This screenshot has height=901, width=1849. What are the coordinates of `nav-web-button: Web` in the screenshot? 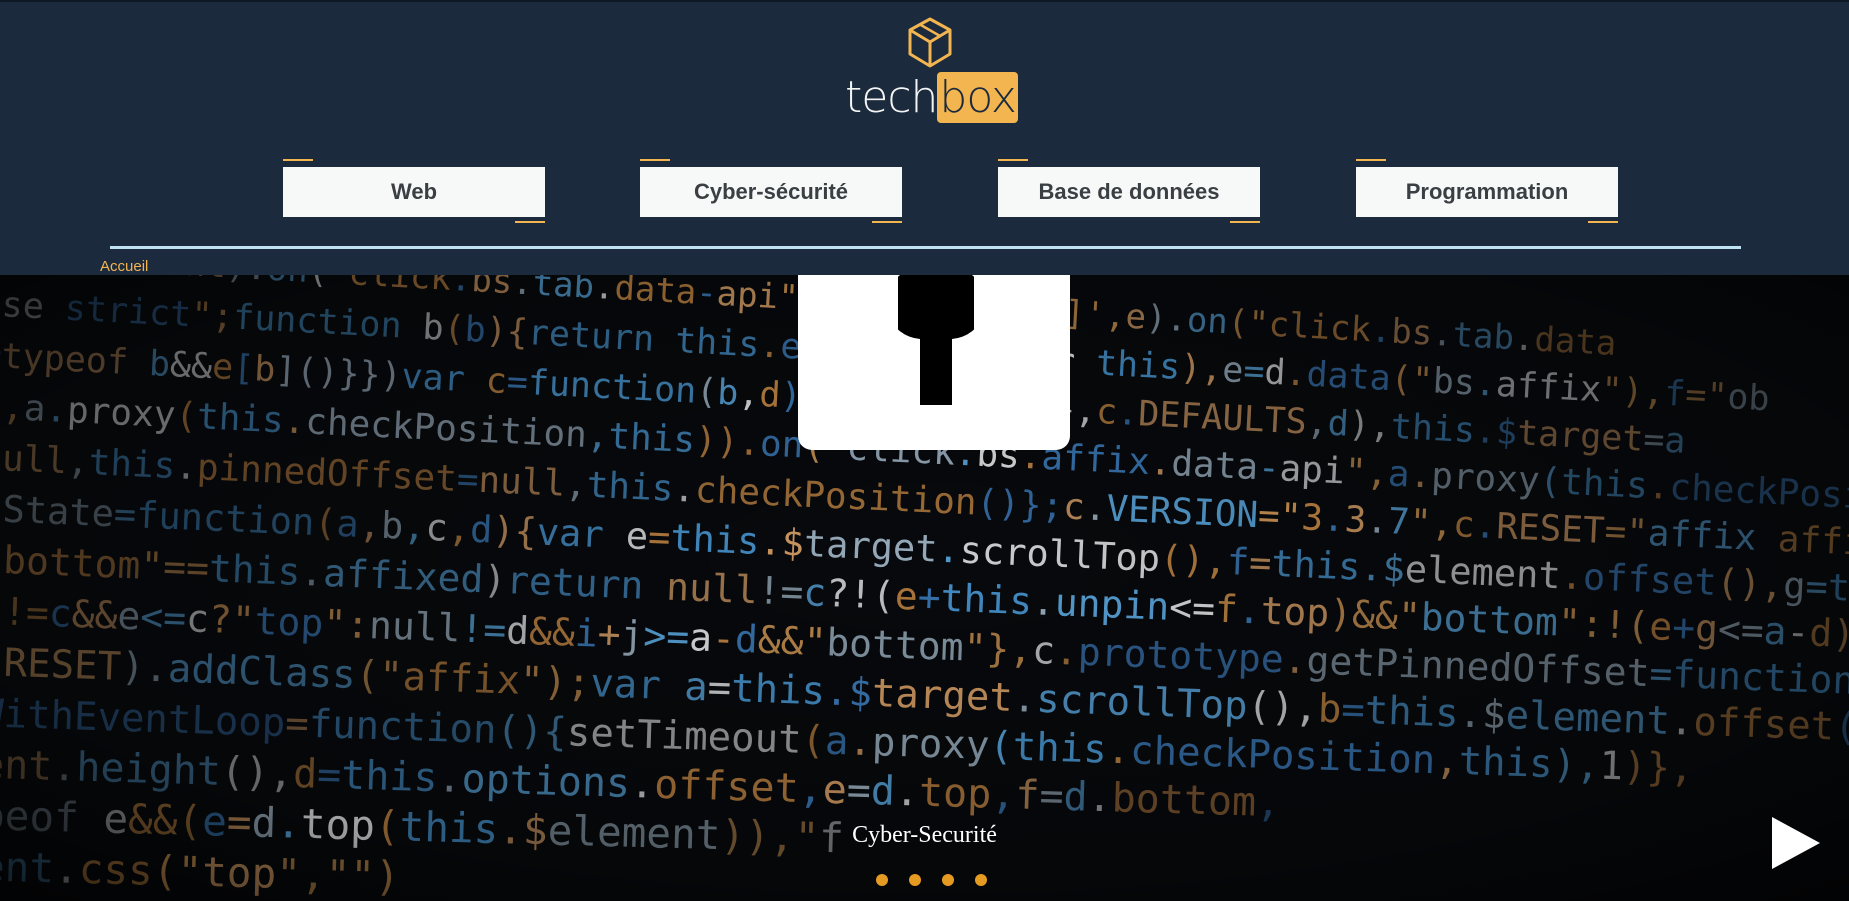 It's located at (414, 191).